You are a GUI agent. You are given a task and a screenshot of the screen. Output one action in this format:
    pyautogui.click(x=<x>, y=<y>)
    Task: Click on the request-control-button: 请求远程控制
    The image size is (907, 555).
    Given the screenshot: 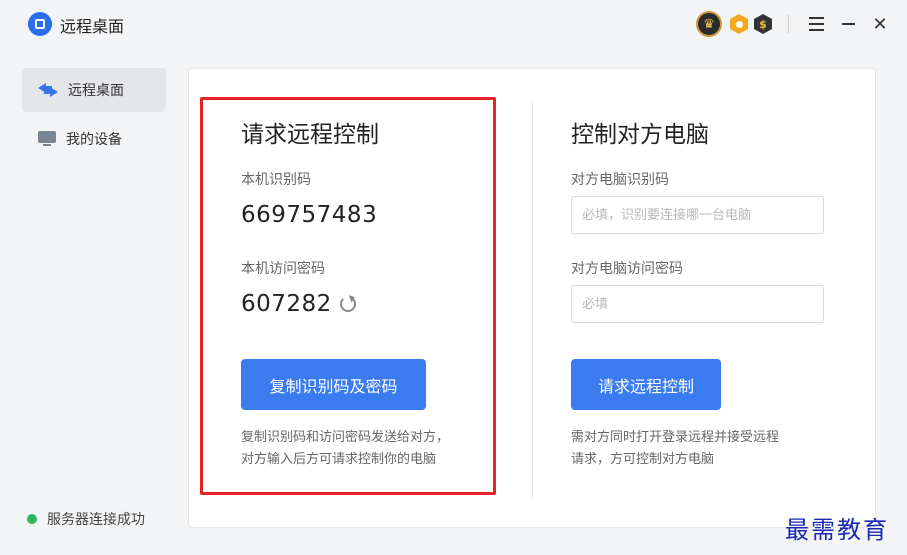 What is the action you would take?
    pyautogui.click(x=646, y=384)
    